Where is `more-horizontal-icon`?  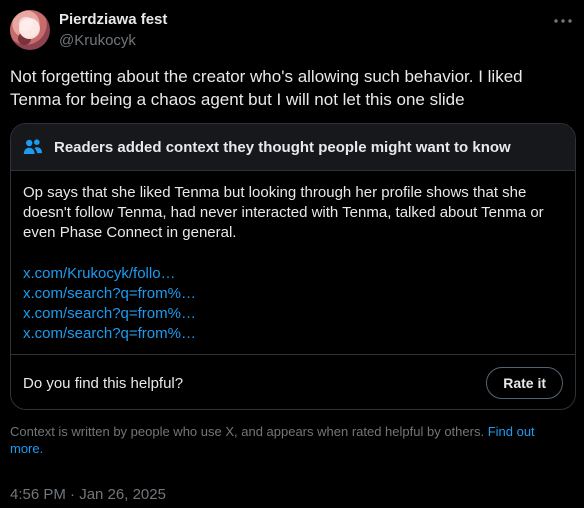 more-horizontal-icon is located at coordinates (563, 21).